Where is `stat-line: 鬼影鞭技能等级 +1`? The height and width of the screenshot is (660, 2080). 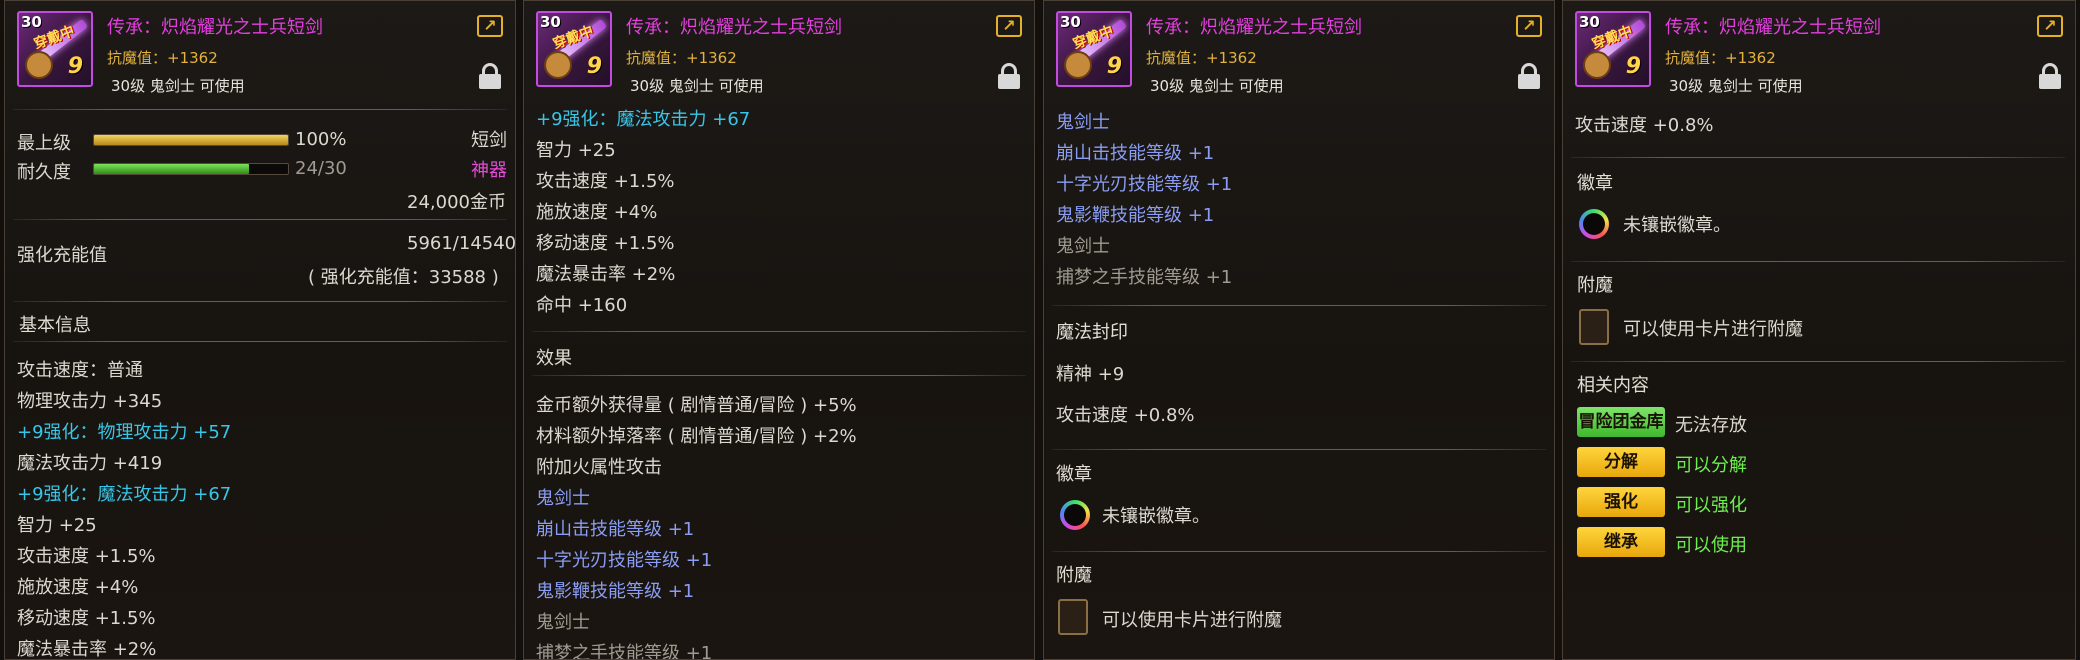 stat-line: 鬼影鞭技能等级 +1 is located at coordinates (615, 591).